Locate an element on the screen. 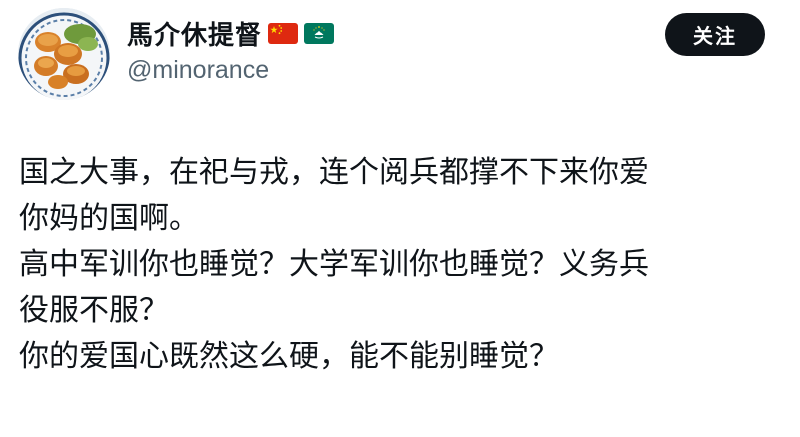  avatar is located at coordinates (64, 54).